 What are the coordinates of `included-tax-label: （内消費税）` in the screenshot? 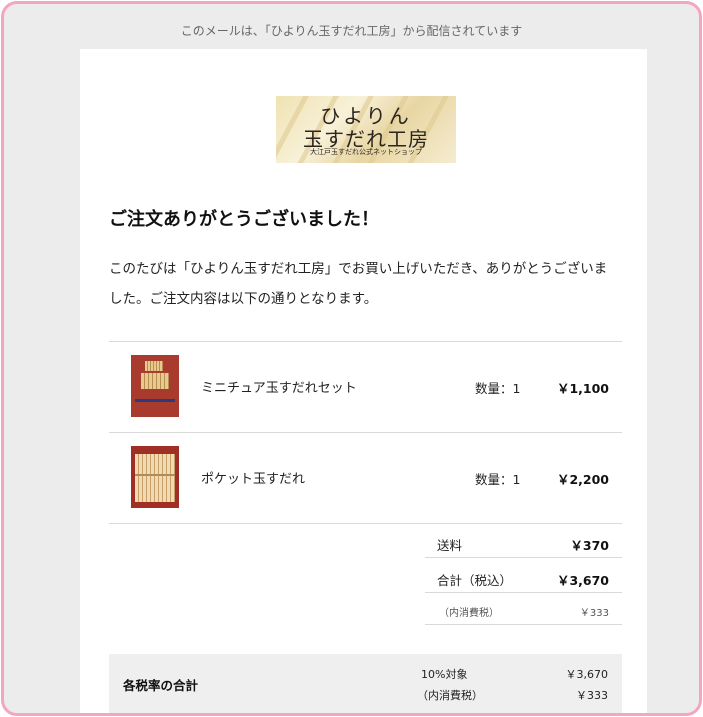 It's located at (469, 613).